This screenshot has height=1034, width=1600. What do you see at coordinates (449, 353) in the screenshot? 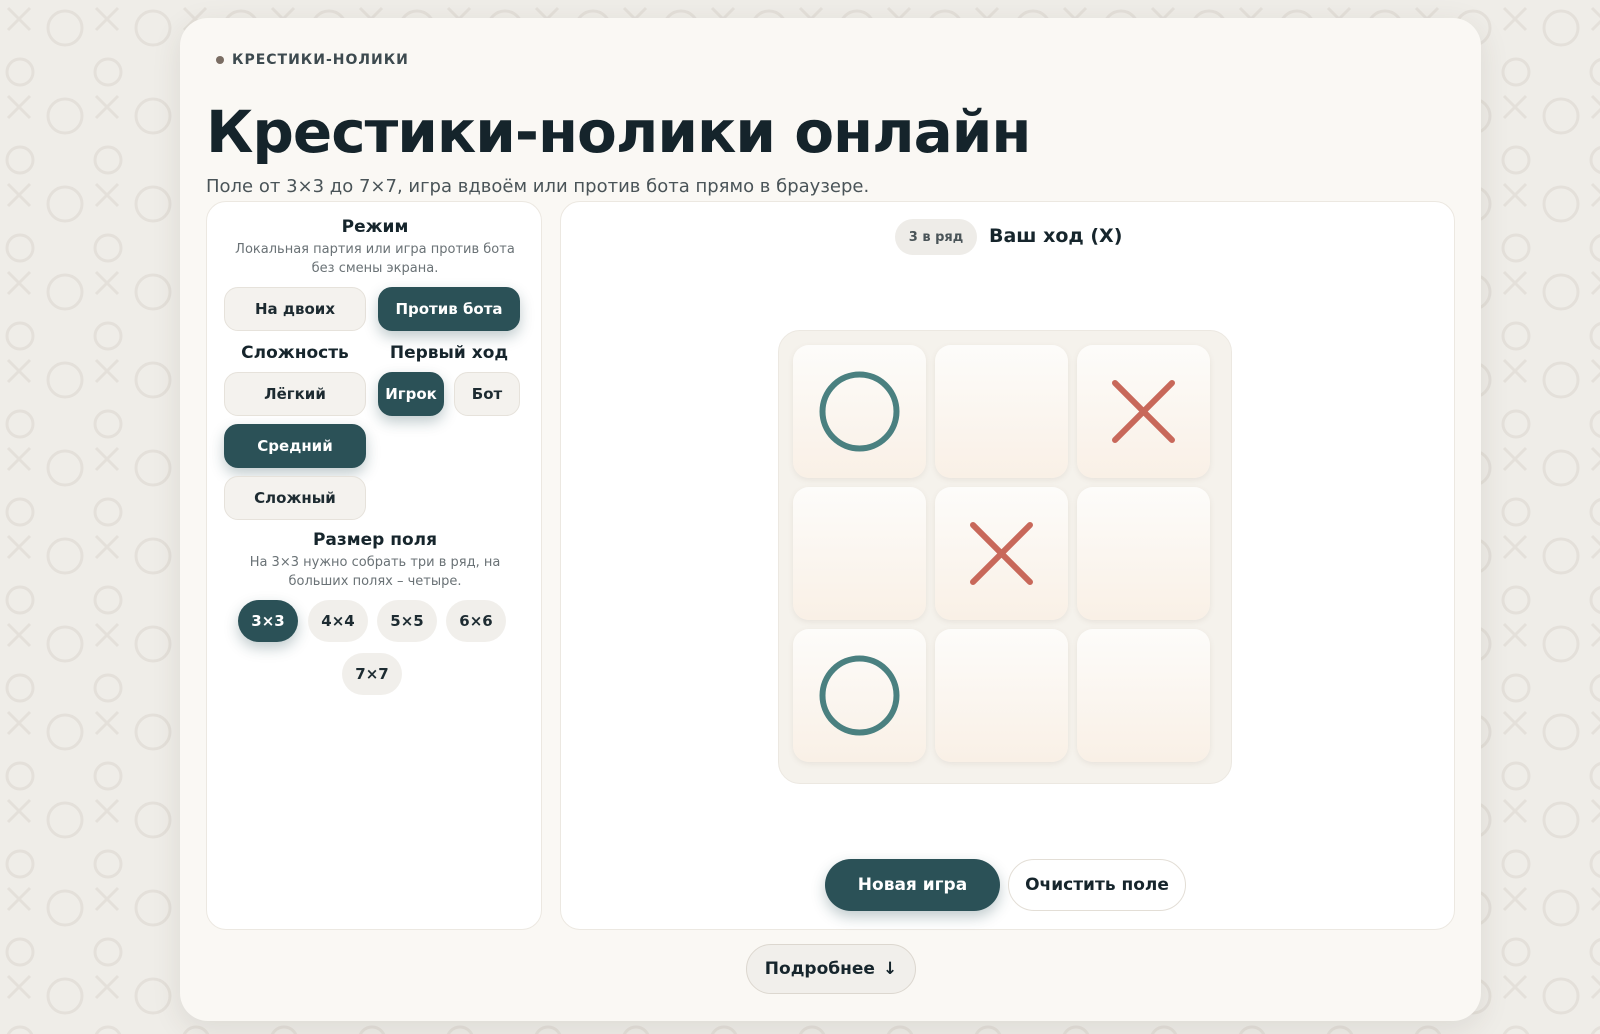
I see `first-move-title: Первый ход` at bounding box center [449, 353].